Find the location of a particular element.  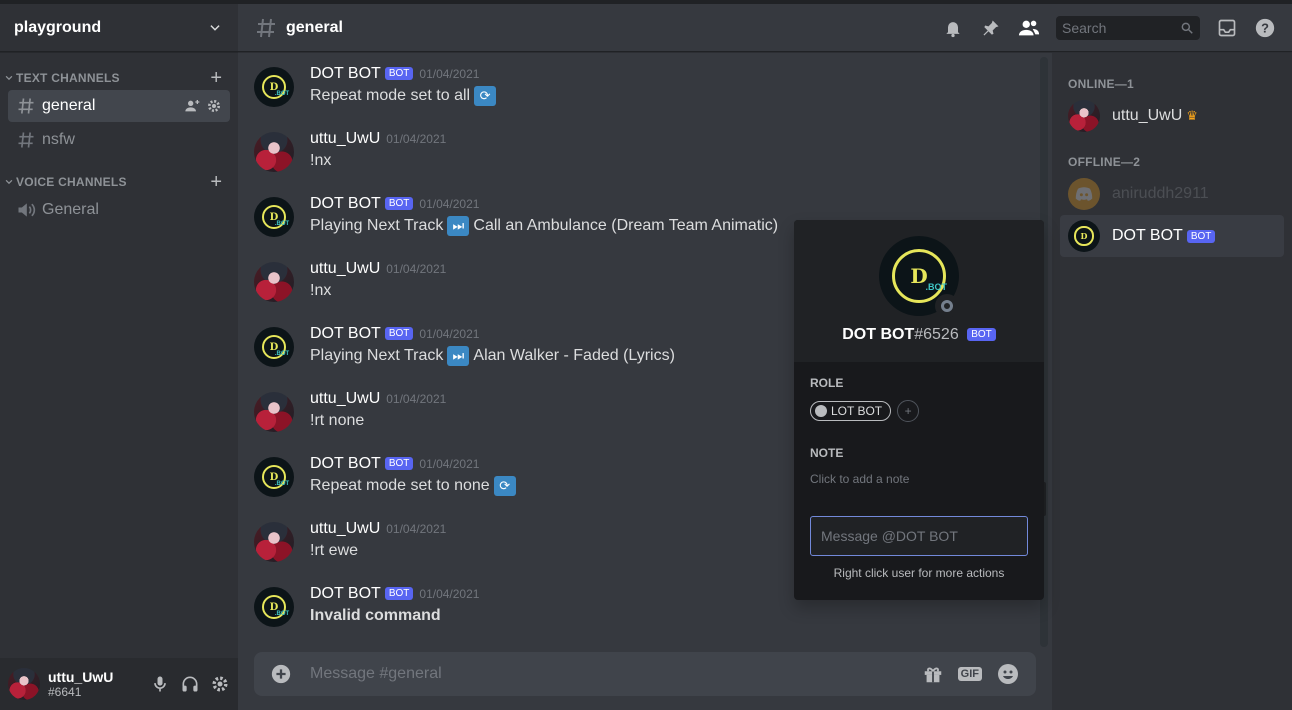

message-text: !rt none is located at coordinates (337, 420).